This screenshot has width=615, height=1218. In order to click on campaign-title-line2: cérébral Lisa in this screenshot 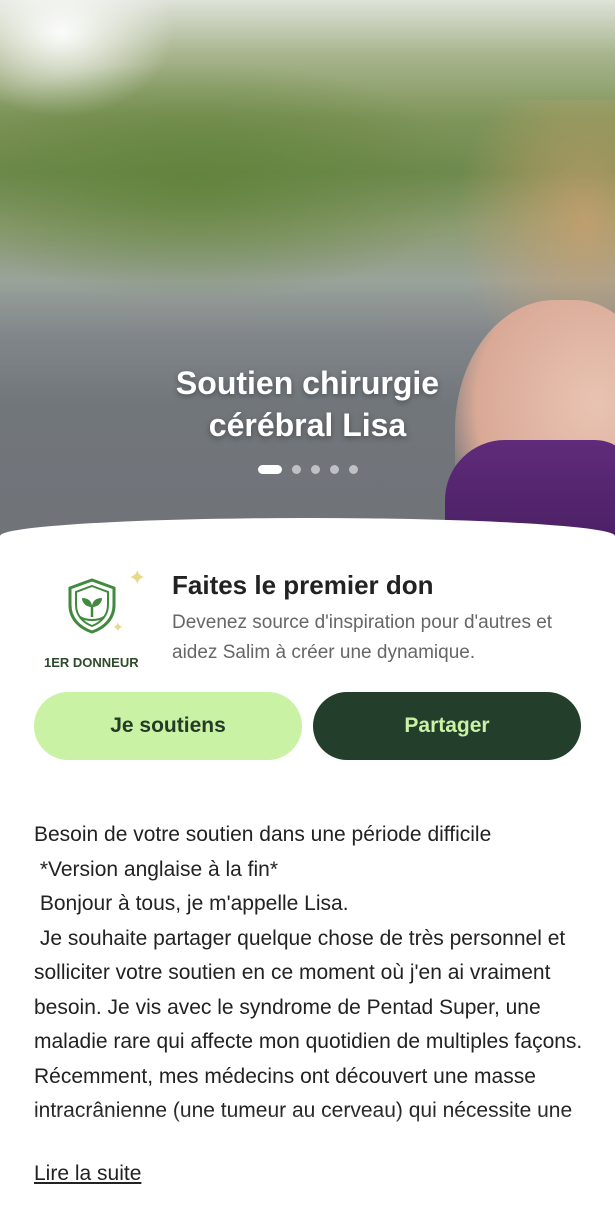, I will do `click(307, 425)`.